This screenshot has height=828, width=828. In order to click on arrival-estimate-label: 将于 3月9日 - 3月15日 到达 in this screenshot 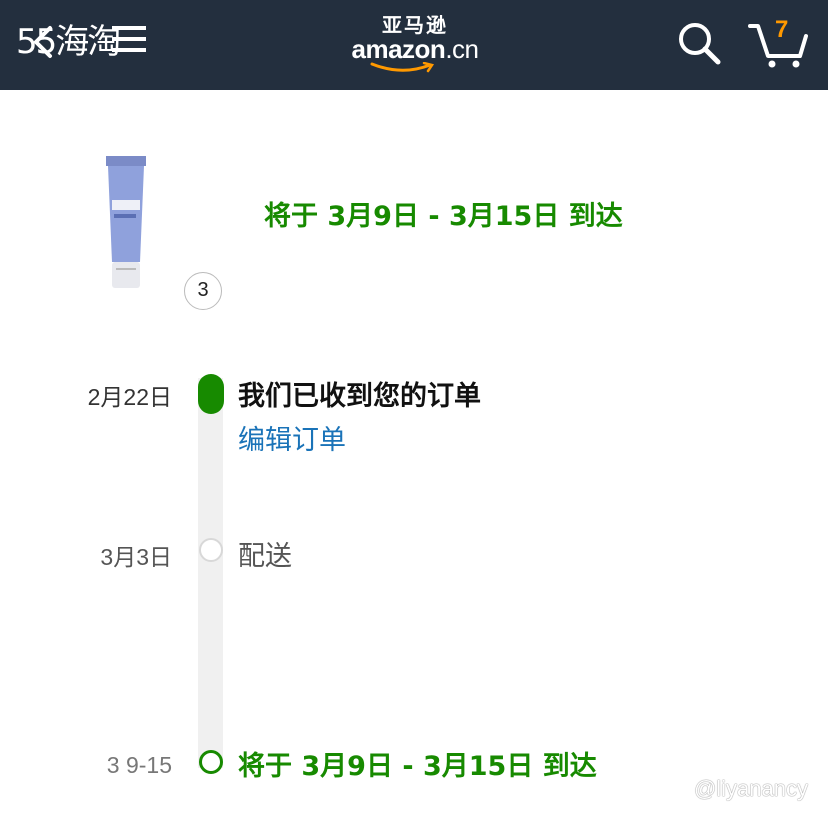, I will do `click(417, 766)`.